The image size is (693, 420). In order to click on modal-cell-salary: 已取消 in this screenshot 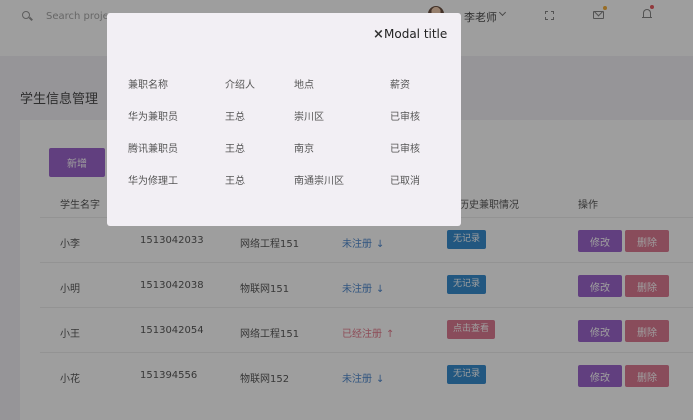, I will do `click(405, 181)`.